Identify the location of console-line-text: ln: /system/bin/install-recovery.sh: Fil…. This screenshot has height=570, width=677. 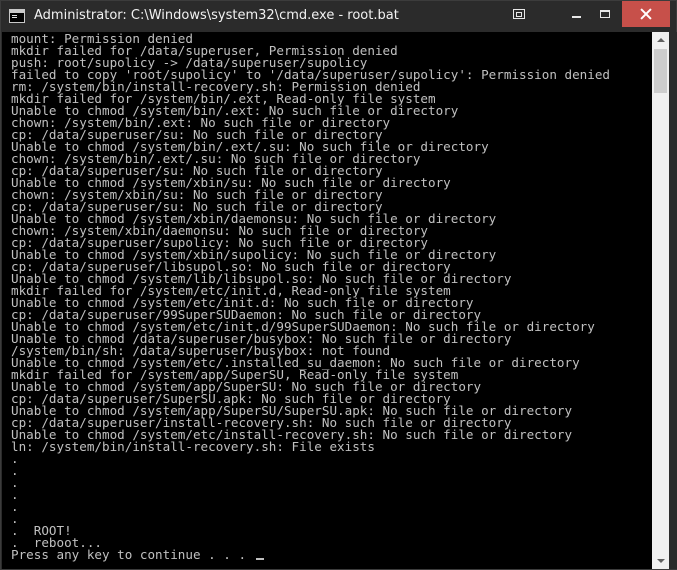
(193, 446).